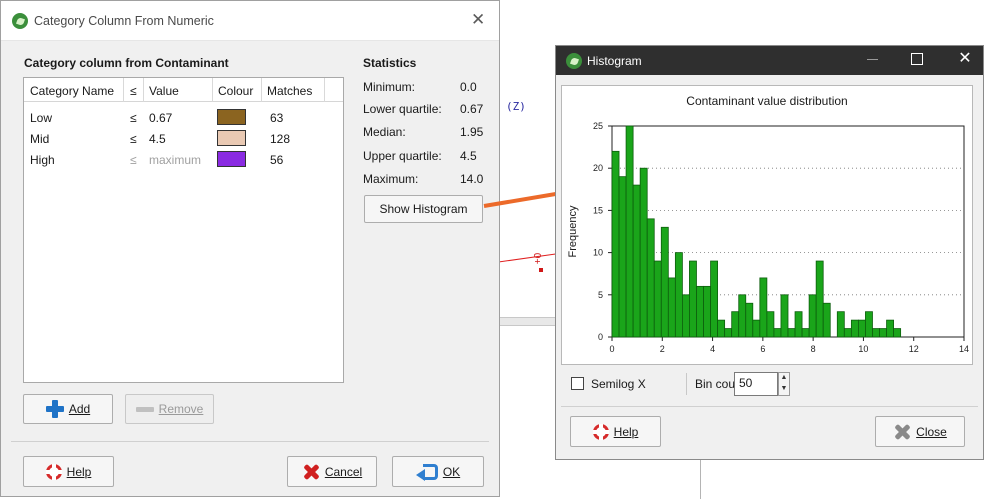 This screenshot has width=984, height=499. I want to click on ok-arrow-icon, so click(426, 472).